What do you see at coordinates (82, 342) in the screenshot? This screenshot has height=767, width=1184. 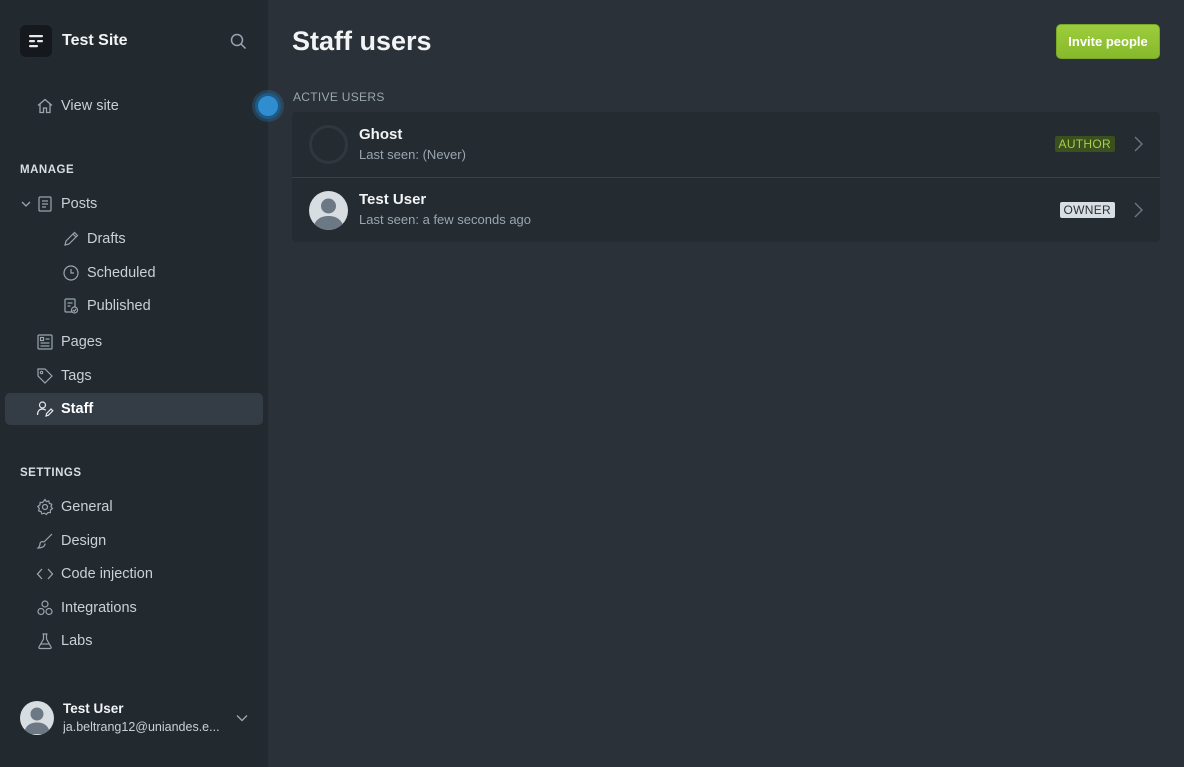 I see `nav-pages-label: Pages` at bounding box center [82, 342].